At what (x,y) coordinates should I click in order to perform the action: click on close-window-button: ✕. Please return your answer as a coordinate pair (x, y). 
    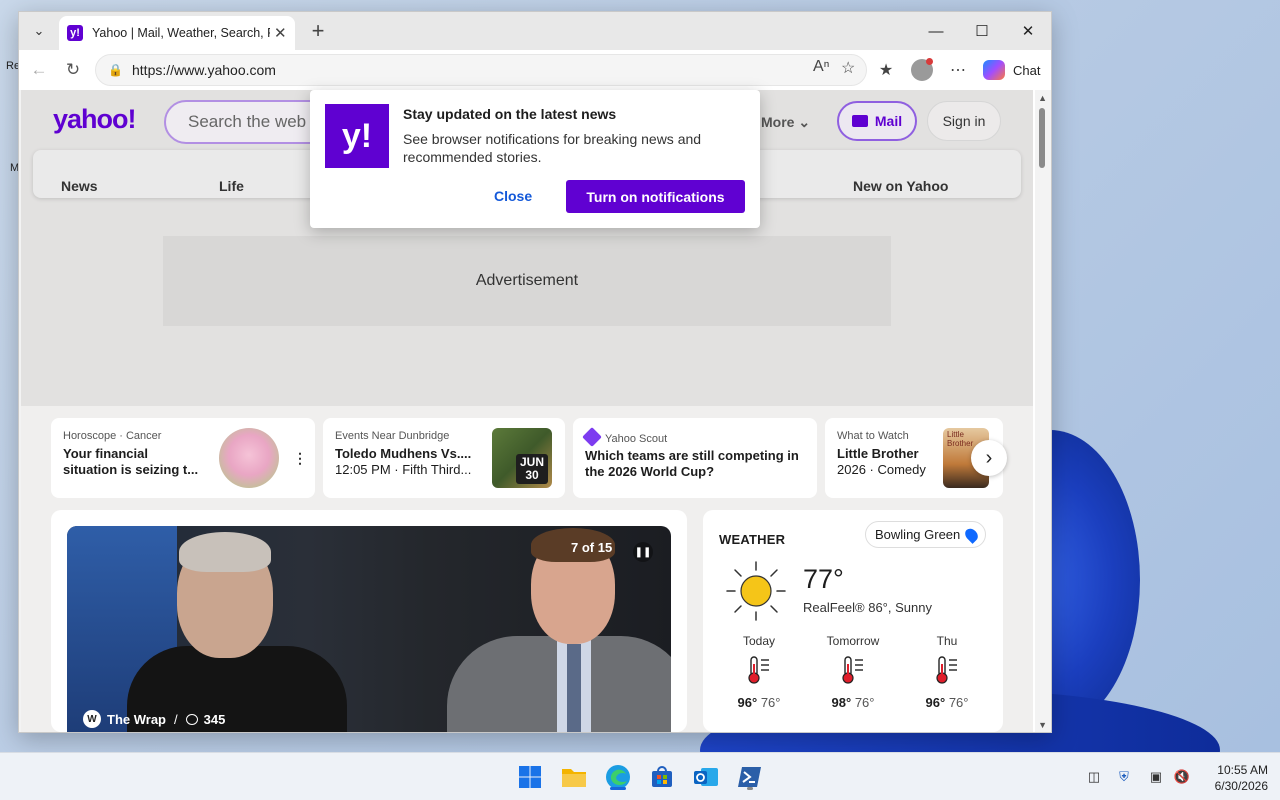
    Looking at the image, I should click on (1028, 31).